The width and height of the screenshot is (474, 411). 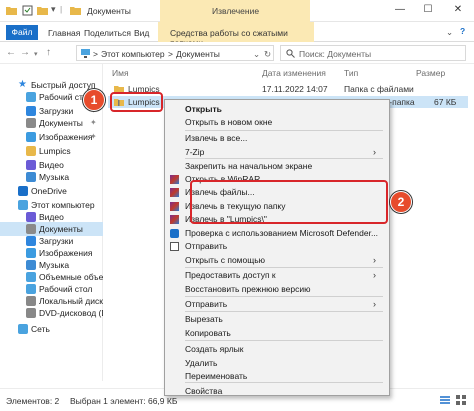 What do you see at coordinates (174, 219) in the screenshot?
I see `winrar-icon` at bounding box center [174, 219].